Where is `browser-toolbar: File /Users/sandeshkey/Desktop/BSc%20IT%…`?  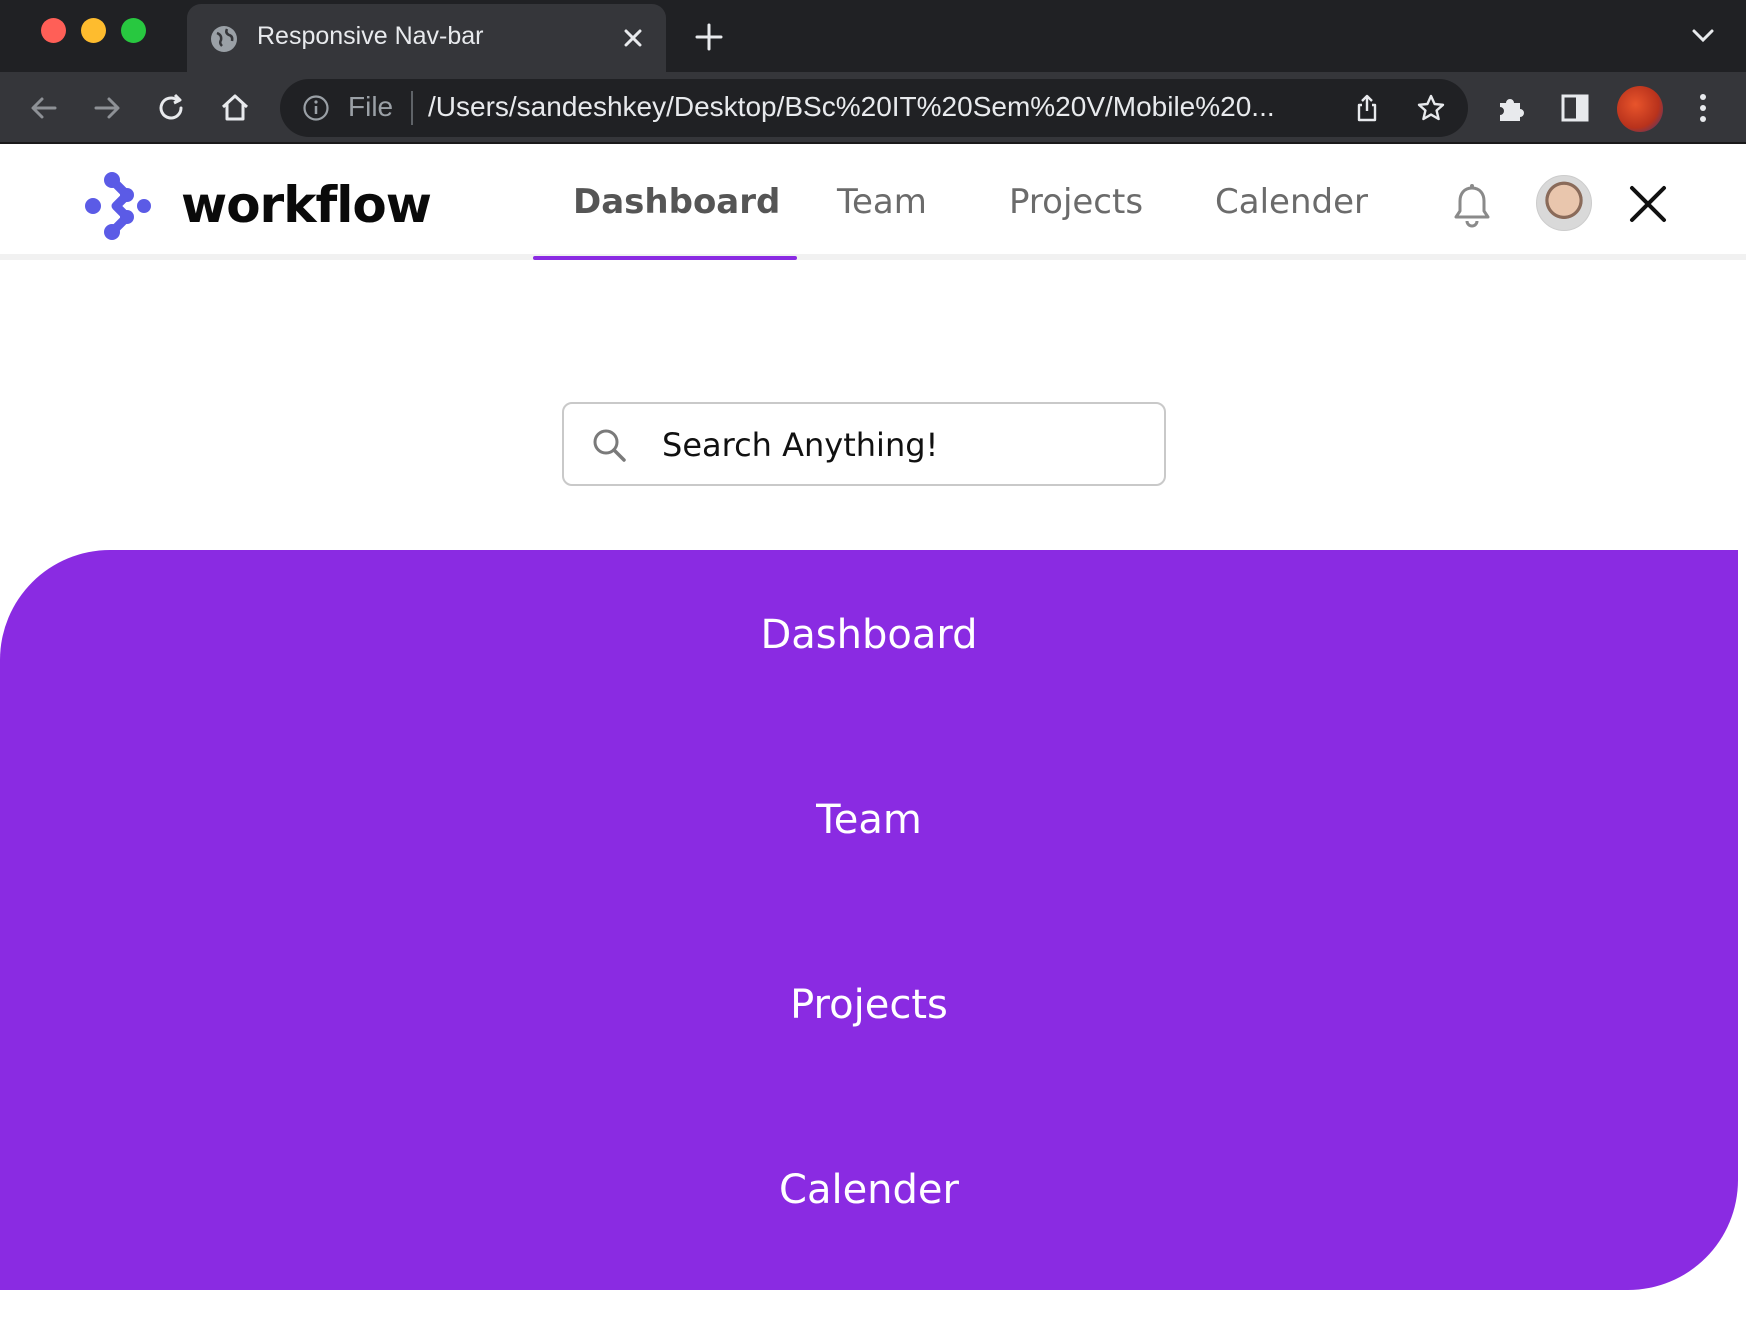 browser-toolbar: File /Users/sandeshkey/Desktop/BSc%20IT%… is located at coordinates (873, 108).